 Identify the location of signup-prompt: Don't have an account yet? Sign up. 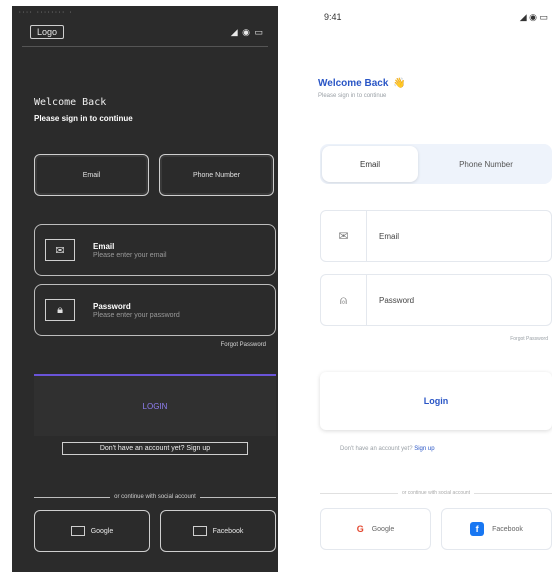
(387, 449).